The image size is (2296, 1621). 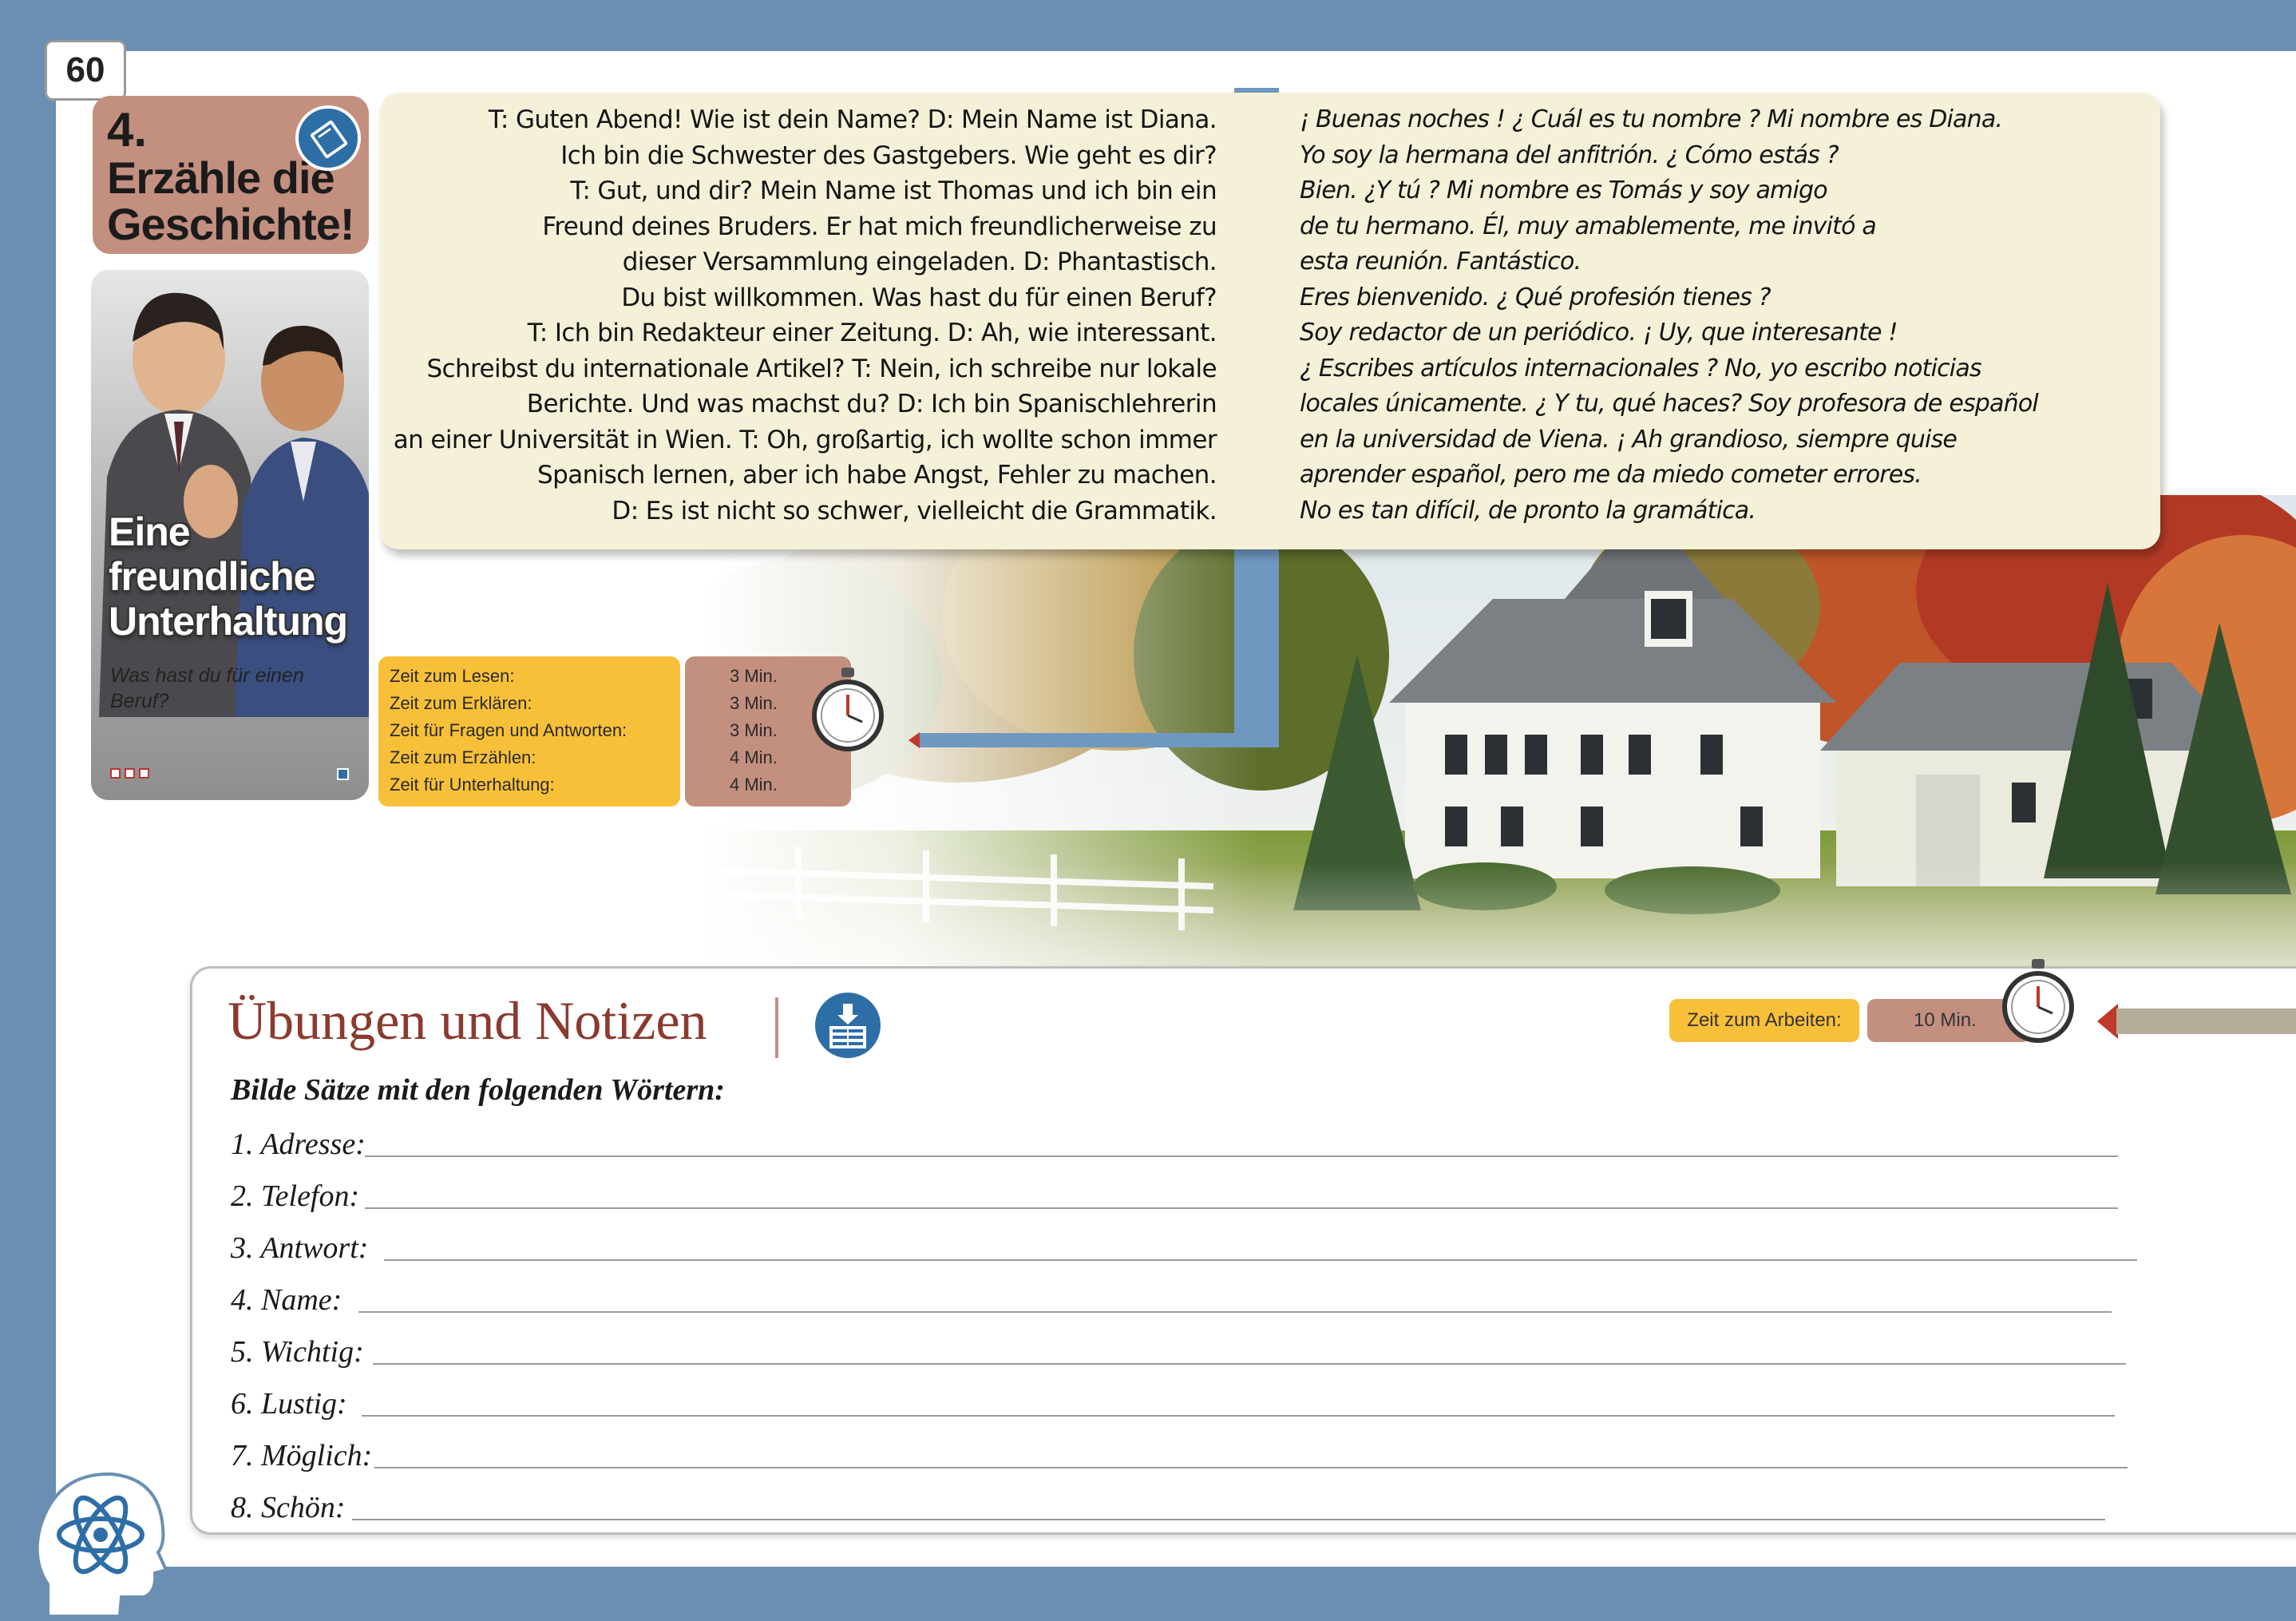 What do you see at coordinates (207, 688) in the screenshot?
I see `card-question: Was hast du für einen Beruf?` at bounding box center [207, 688].